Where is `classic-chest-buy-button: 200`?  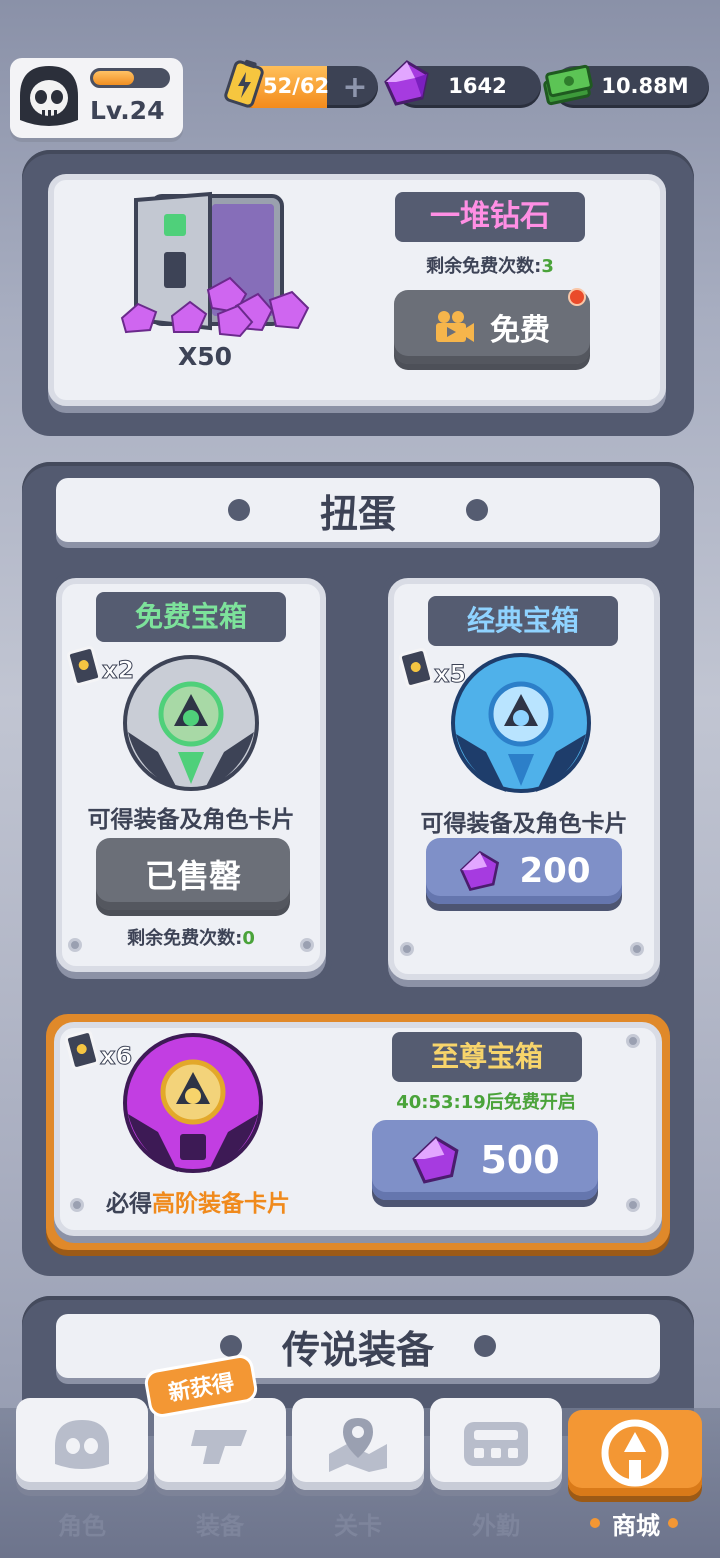 classic-chest-buy-button: 200 is located at coordinates (524, 871).